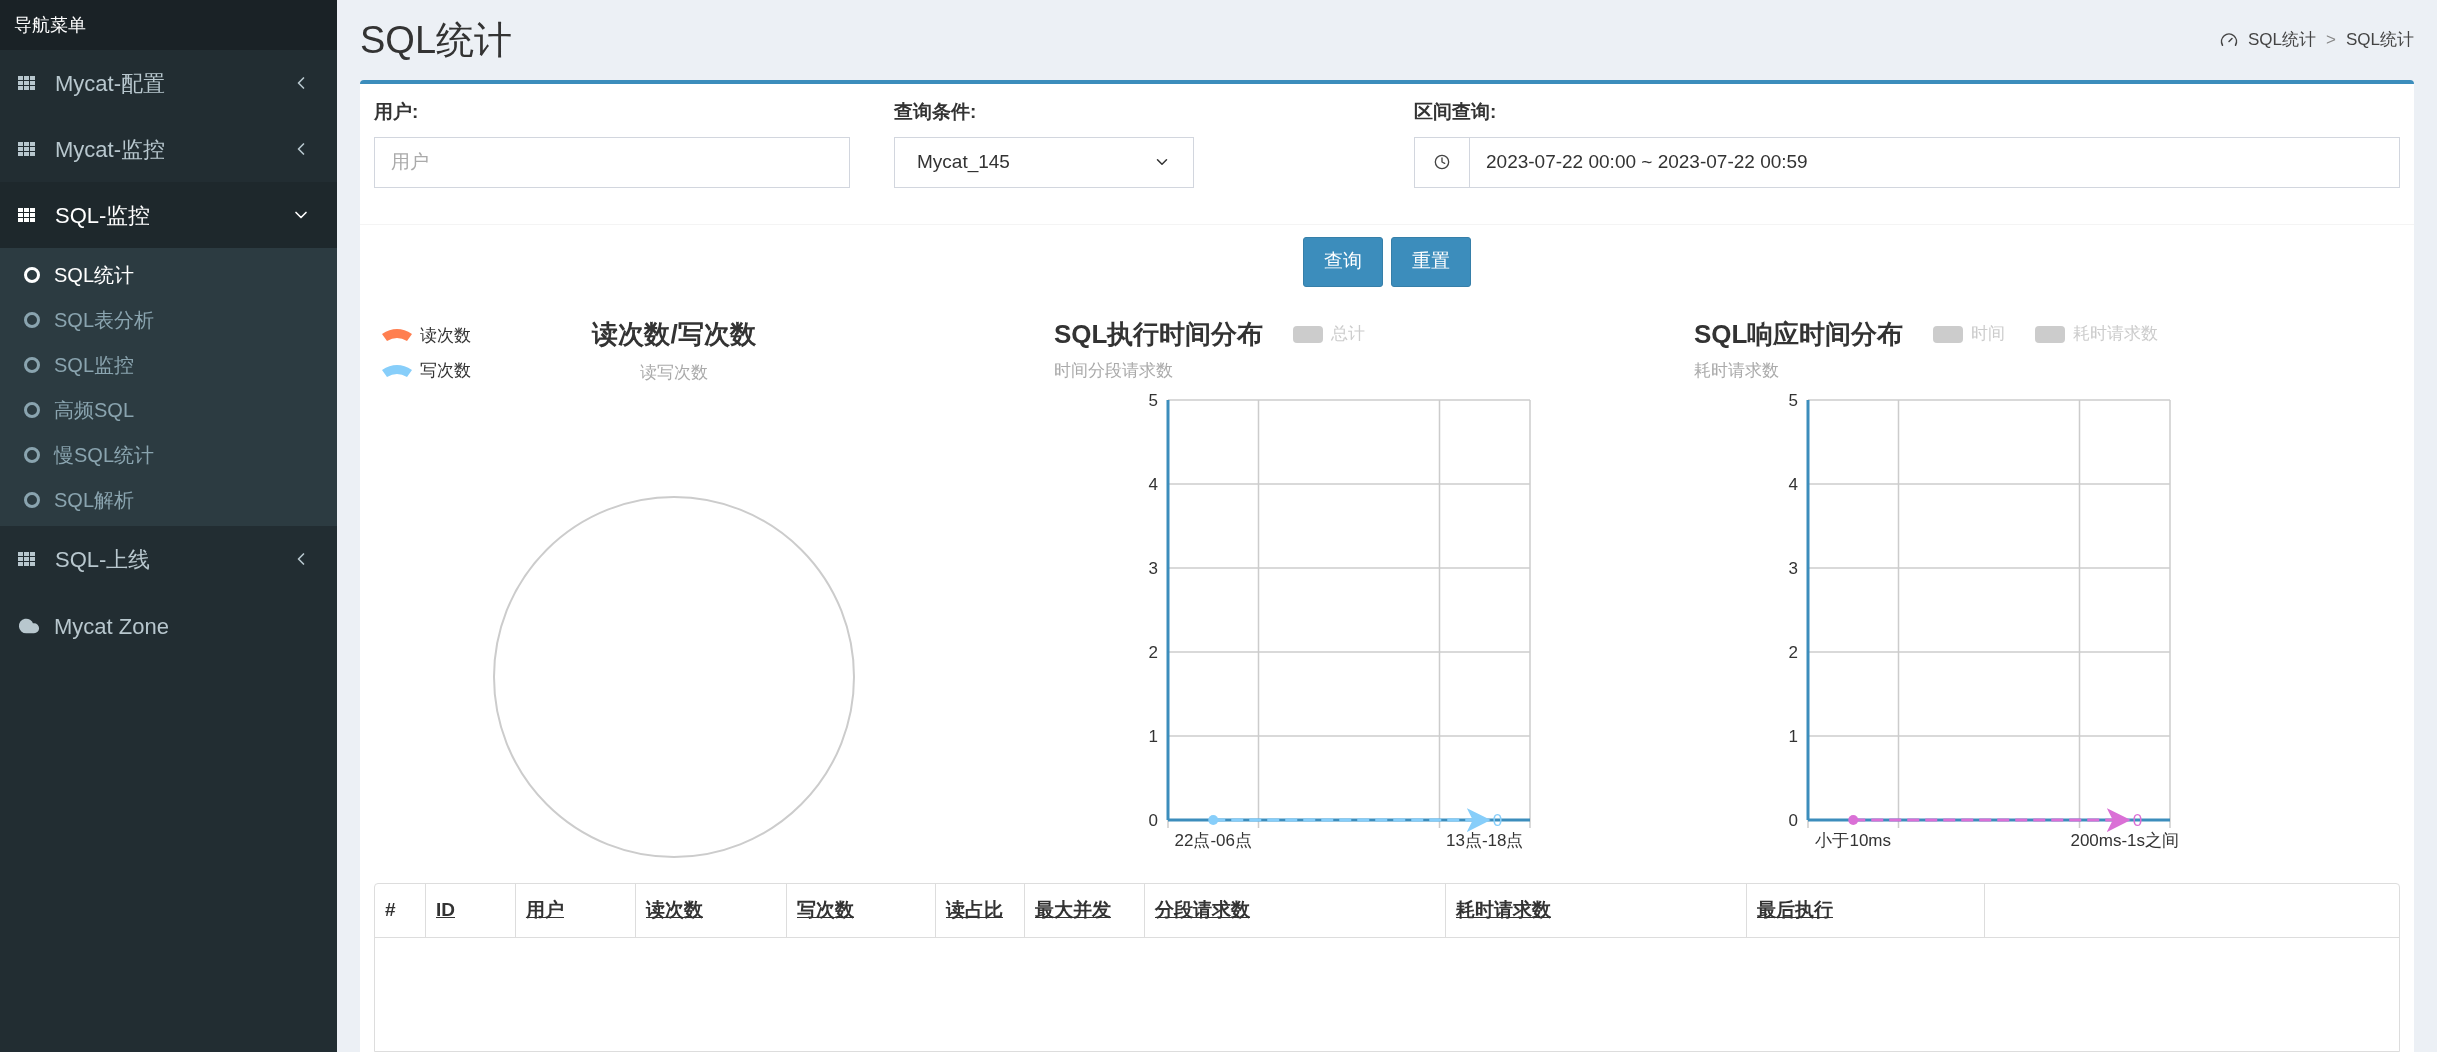 The height and width of the screenshot is (1052, 2437). I want to click on column-header: 耗时请求数, so click(1503, 910).